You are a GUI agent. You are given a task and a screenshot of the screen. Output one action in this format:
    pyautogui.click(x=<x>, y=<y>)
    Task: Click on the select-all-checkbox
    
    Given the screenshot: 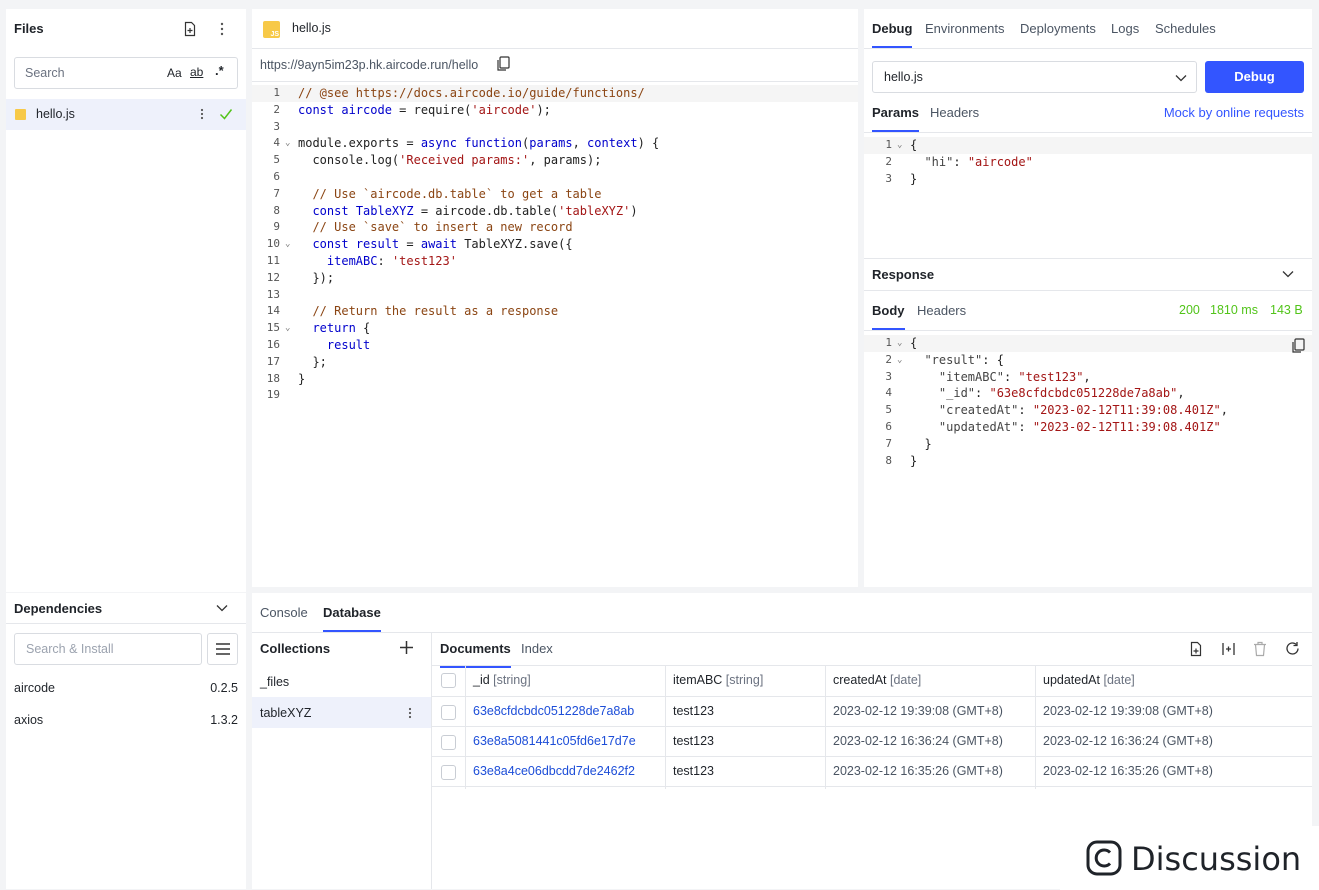 What is the action you would take?
    pyautogui.click(x=448, y=680)
    